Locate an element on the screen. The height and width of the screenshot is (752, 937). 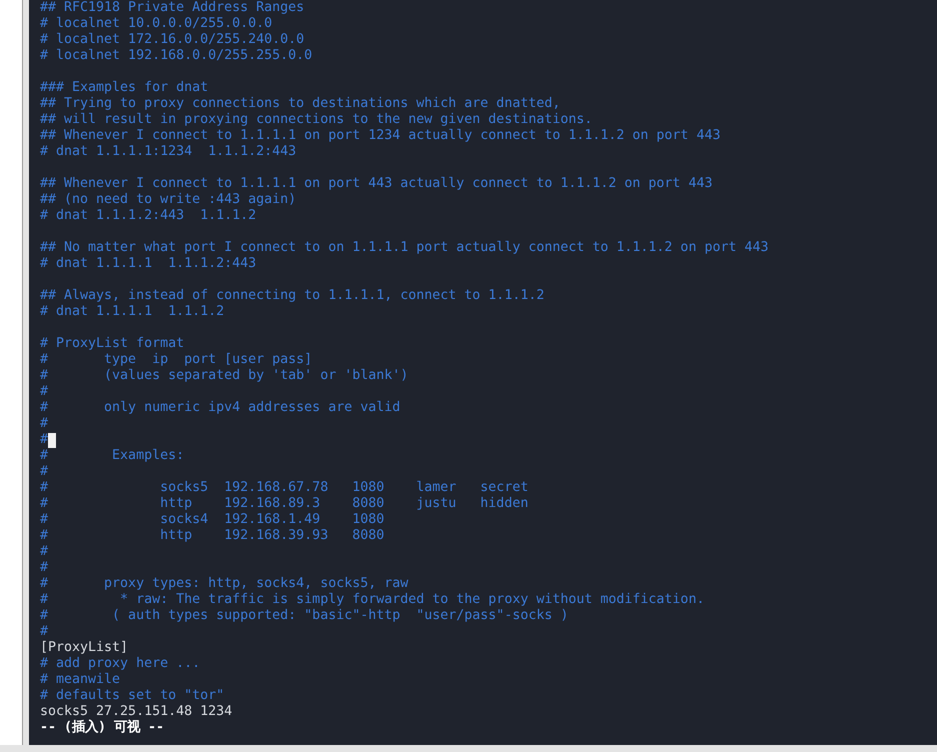
code-line: # ( auth types supported: "basic"-http "user/pass"-socks ) is located at coordinates (304, 616).